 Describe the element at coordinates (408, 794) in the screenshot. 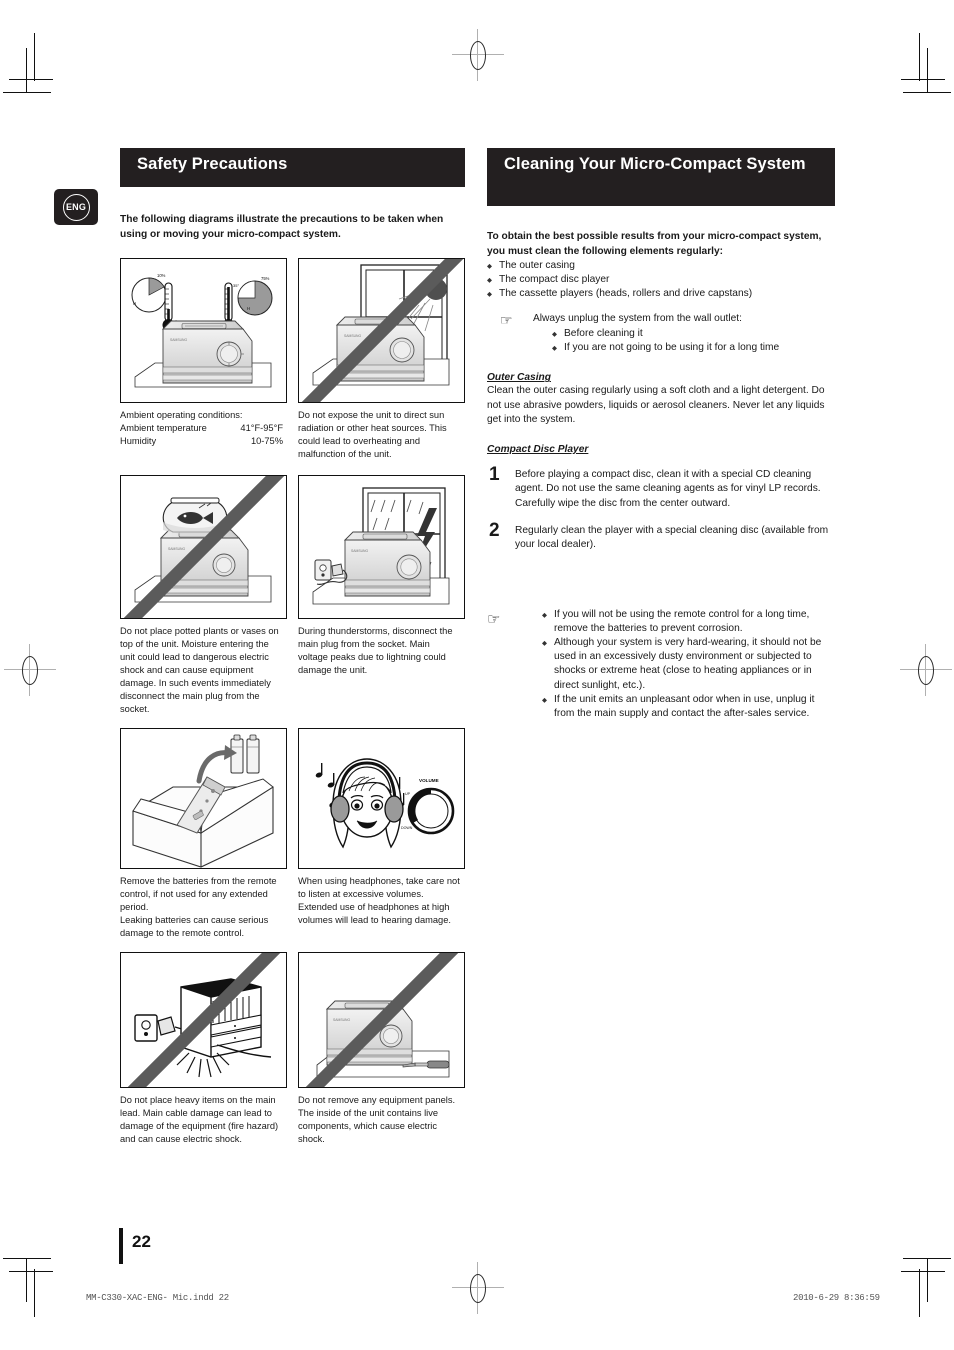

I see `svg-text: UP` at that location.